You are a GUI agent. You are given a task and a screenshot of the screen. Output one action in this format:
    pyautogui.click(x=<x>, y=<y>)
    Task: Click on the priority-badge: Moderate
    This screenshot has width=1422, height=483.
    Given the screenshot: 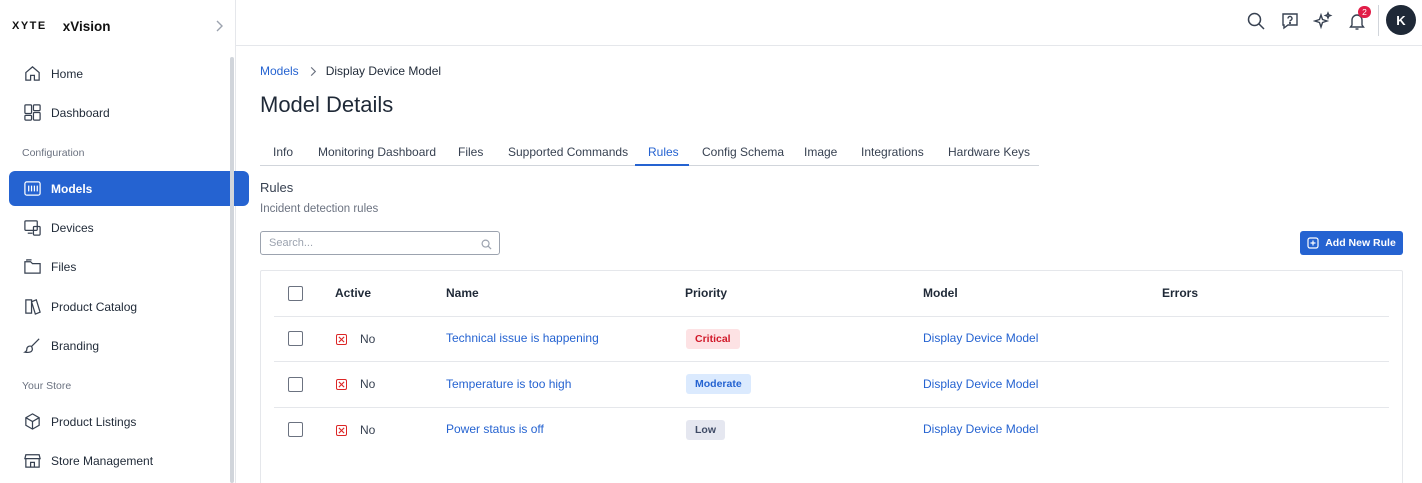 What is the action you would take?
    pyautogui.click(x=718, y=384)
    